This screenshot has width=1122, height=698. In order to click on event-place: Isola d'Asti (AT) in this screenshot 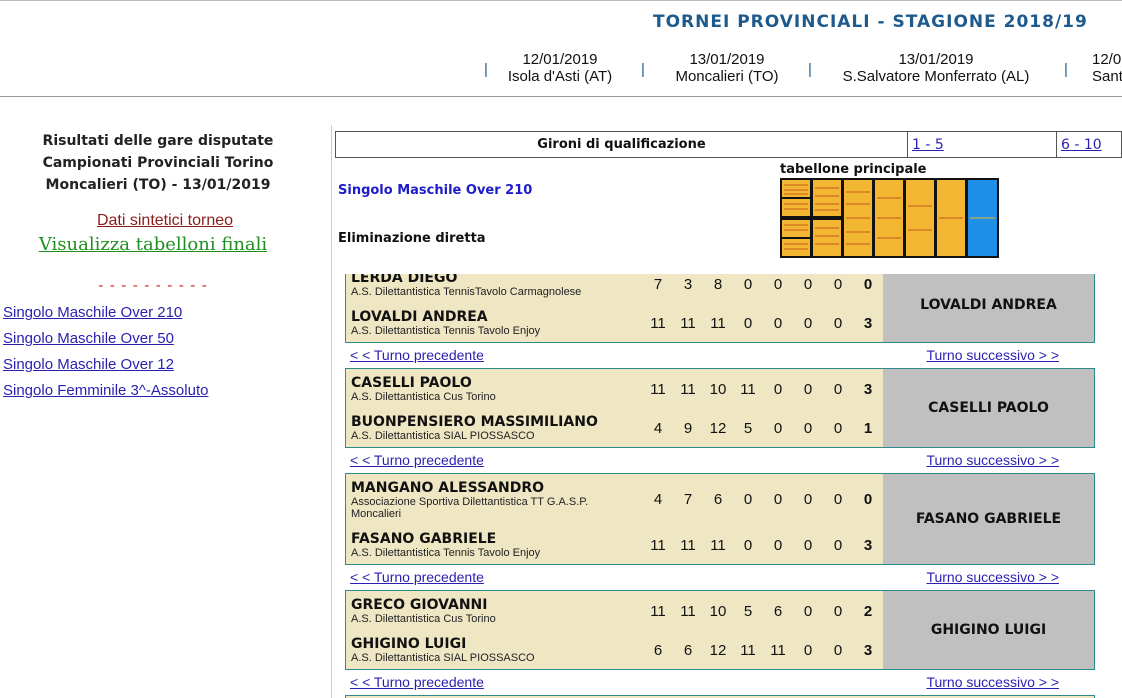, I will do `click(560, 76)`.